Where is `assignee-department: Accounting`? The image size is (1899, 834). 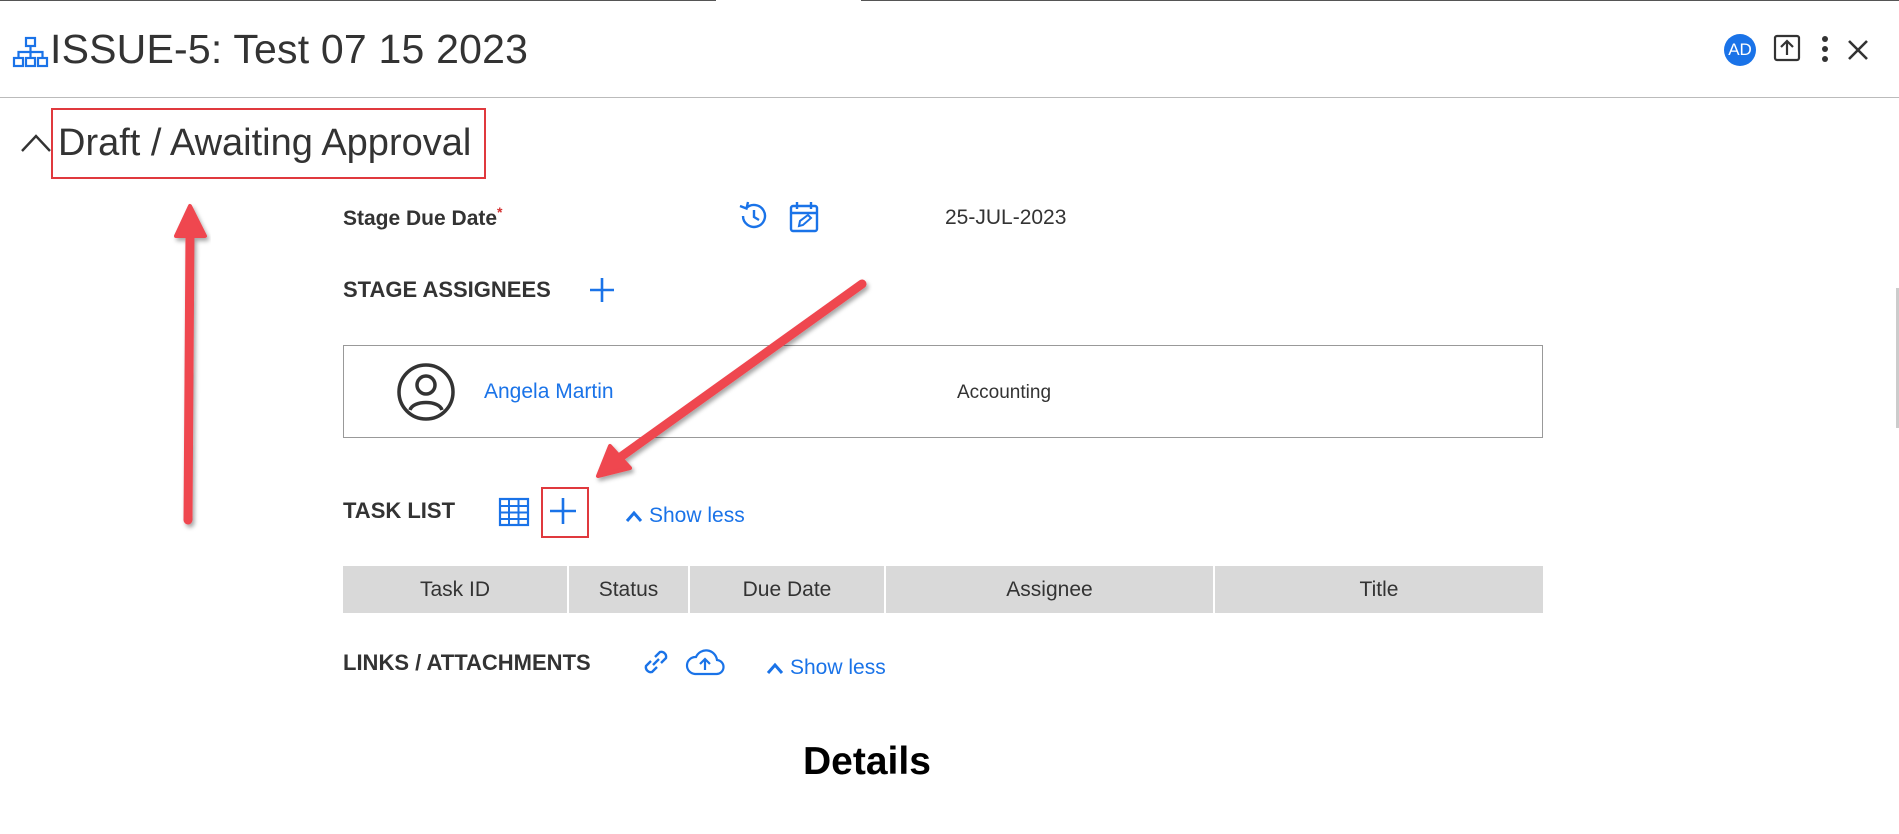 assignee-department: Accounting is located at coordinates (1004, 392).